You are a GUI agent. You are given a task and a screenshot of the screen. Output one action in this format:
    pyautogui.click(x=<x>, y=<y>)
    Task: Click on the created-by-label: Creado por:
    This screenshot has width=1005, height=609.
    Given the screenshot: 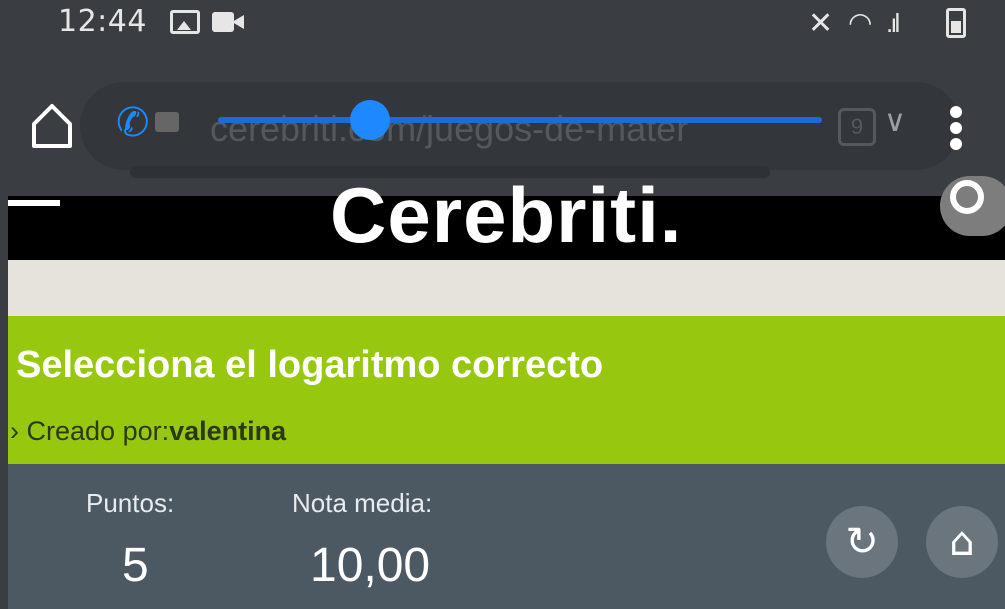 What is the action you would take?
    pyautogui.click(x=98, y=431)
    